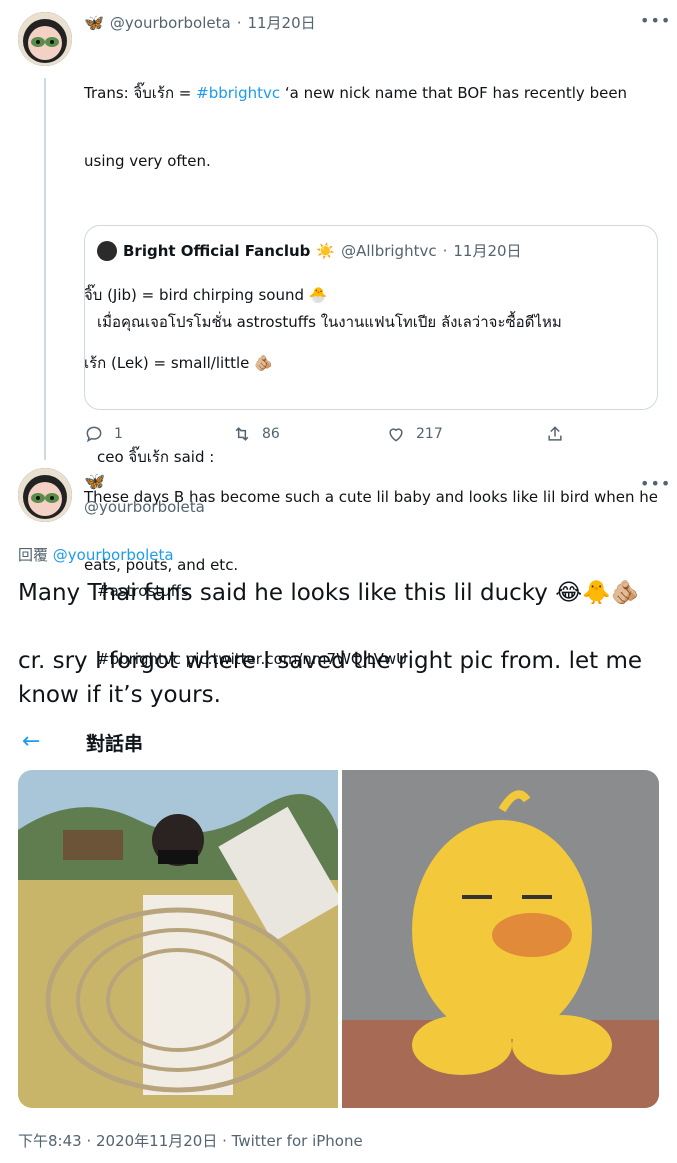  What do you see at coordinates (238, 93) in the screenshot?
I see `hashtag-link: #bbrightvc` at bounding box center [238, 93].